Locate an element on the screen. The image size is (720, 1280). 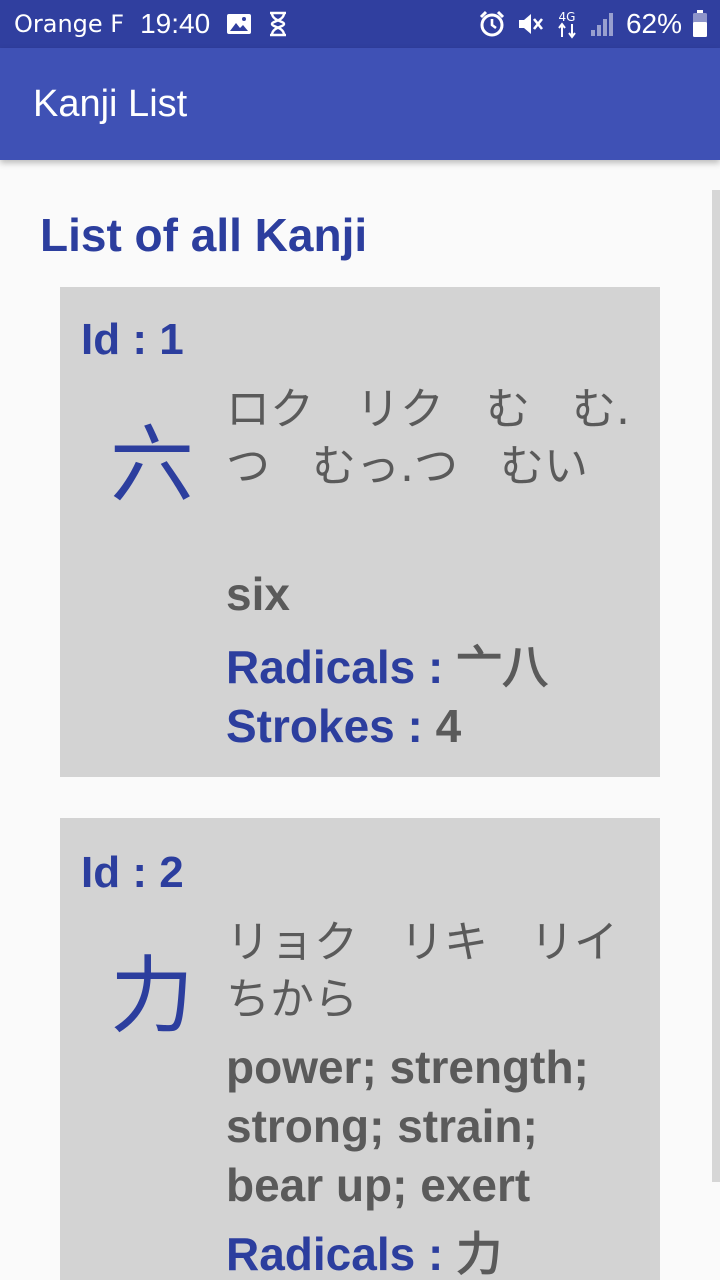
kanji-strokes: Strokes : 4 is located at coordinates (343, 726).